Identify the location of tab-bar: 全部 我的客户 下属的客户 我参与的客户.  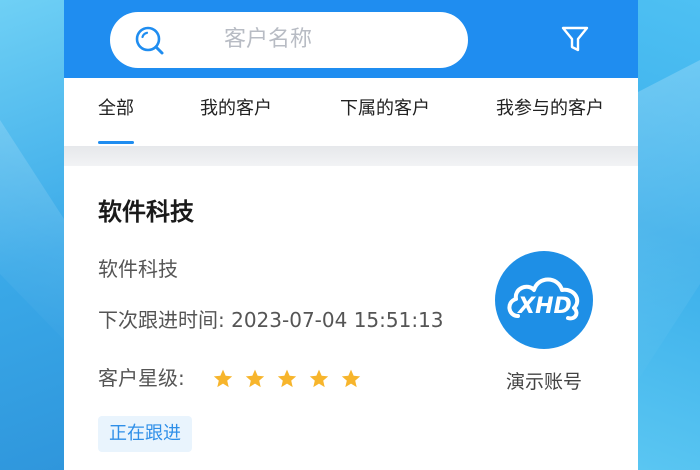
(351, 112).